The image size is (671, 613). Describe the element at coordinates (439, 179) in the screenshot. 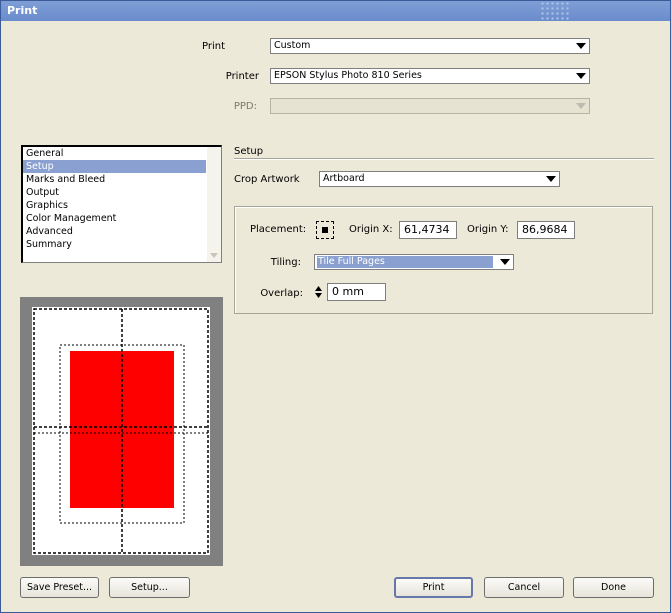

I see `crop-artwork-dropdown: Artboard` at that location.